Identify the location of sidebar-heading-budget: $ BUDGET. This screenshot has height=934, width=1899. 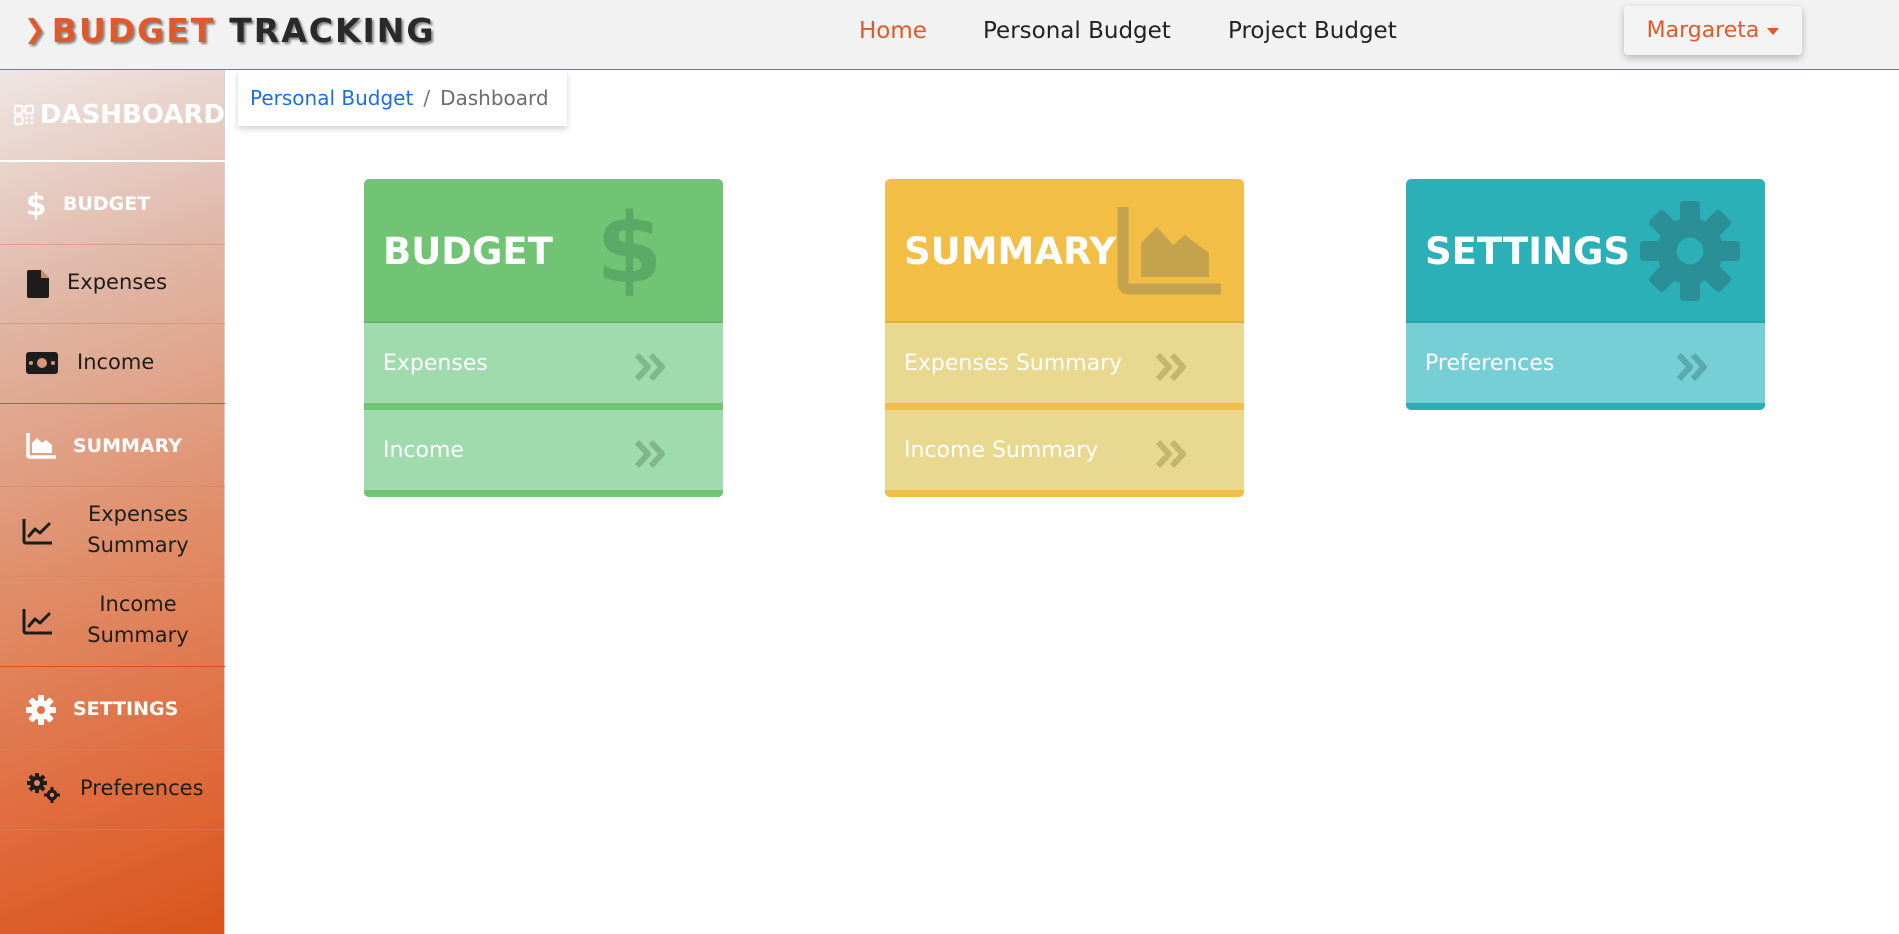
(112, 205).